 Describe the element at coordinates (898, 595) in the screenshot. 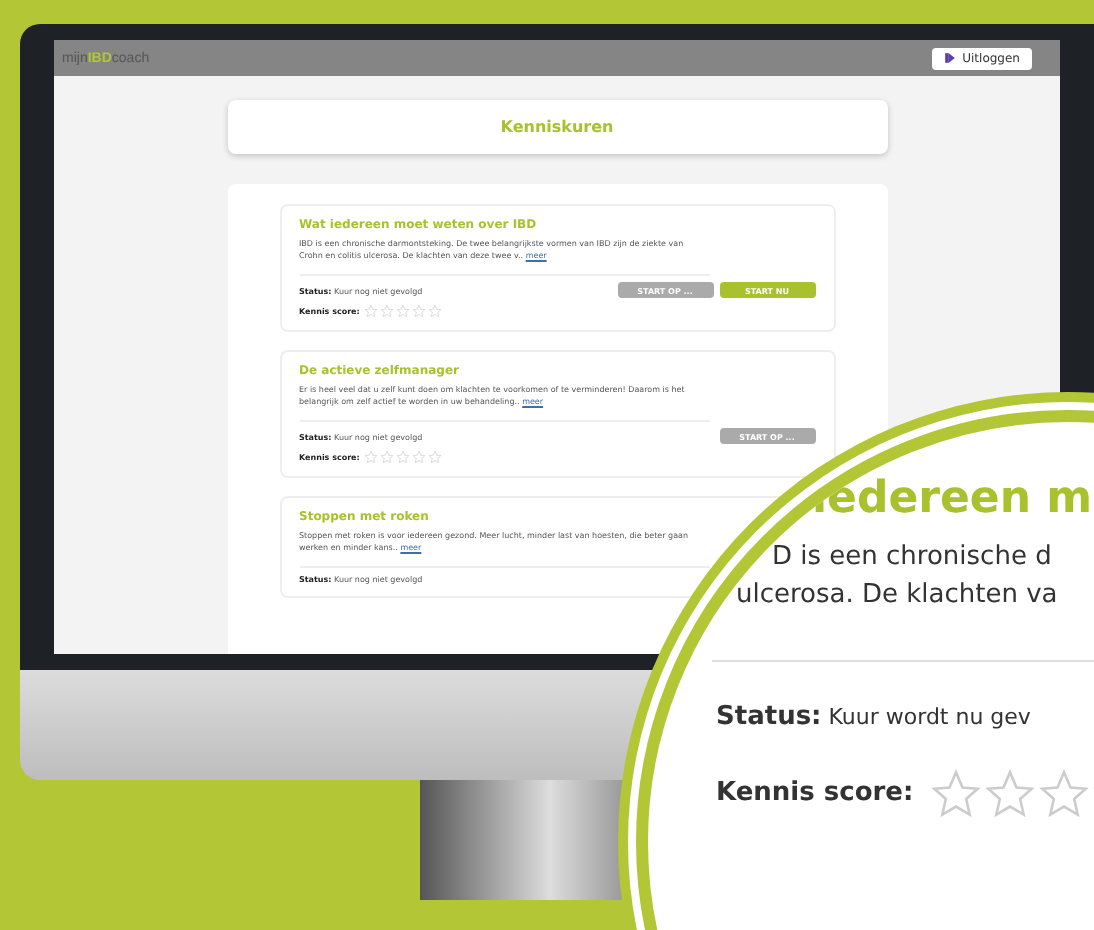

I see `magnified-text: ulcerosa. De klachten va` at that location.